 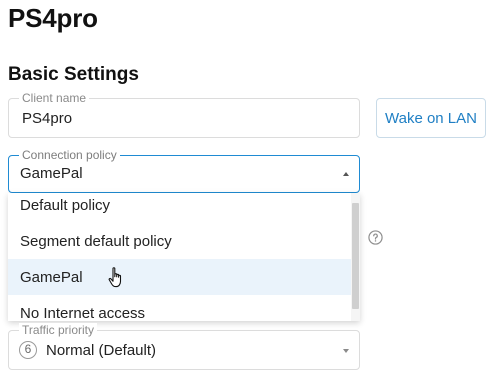 What do you see at coordinates (179, 208) in the screenshot?
I see `option-default-policy: Default policy` at bounding box center [179, 208].